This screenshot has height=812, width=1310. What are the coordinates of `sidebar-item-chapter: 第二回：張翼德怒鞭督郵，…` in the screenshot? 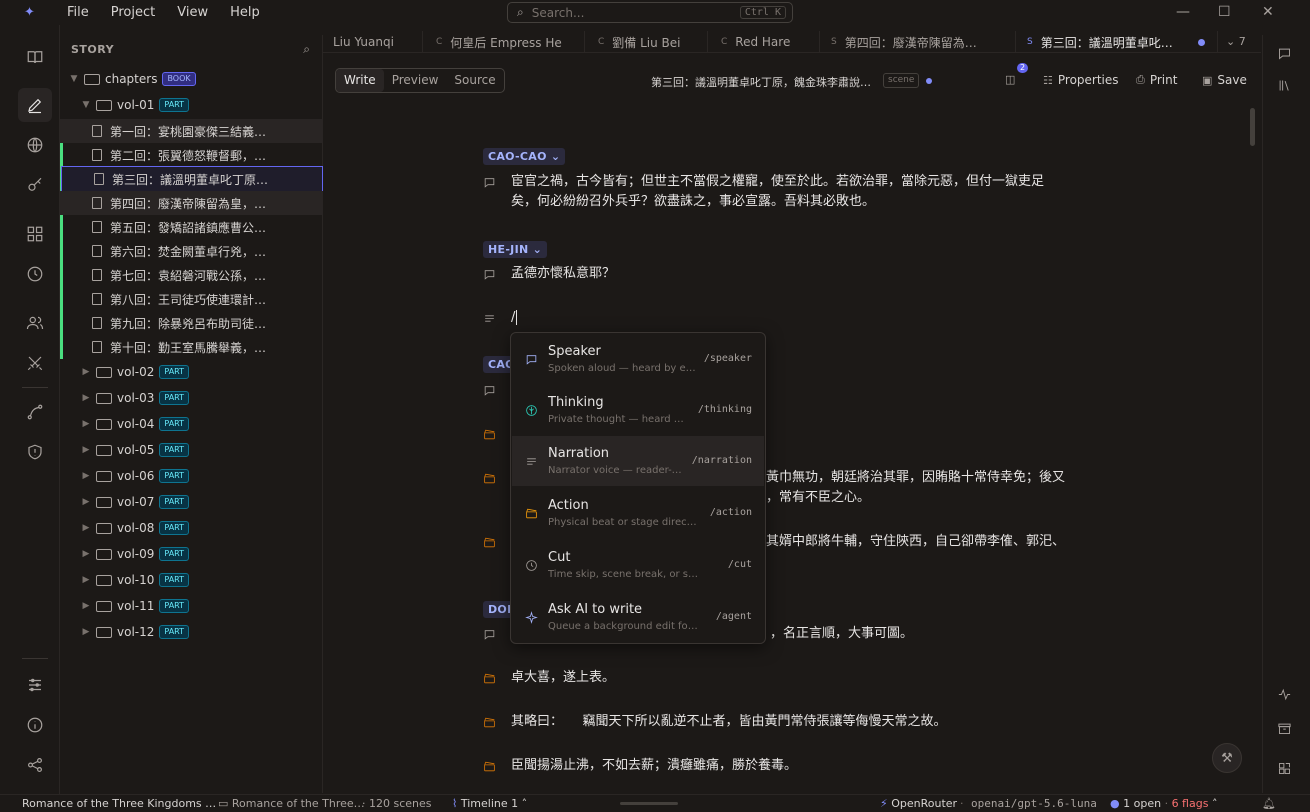 It's located at (191, 155).